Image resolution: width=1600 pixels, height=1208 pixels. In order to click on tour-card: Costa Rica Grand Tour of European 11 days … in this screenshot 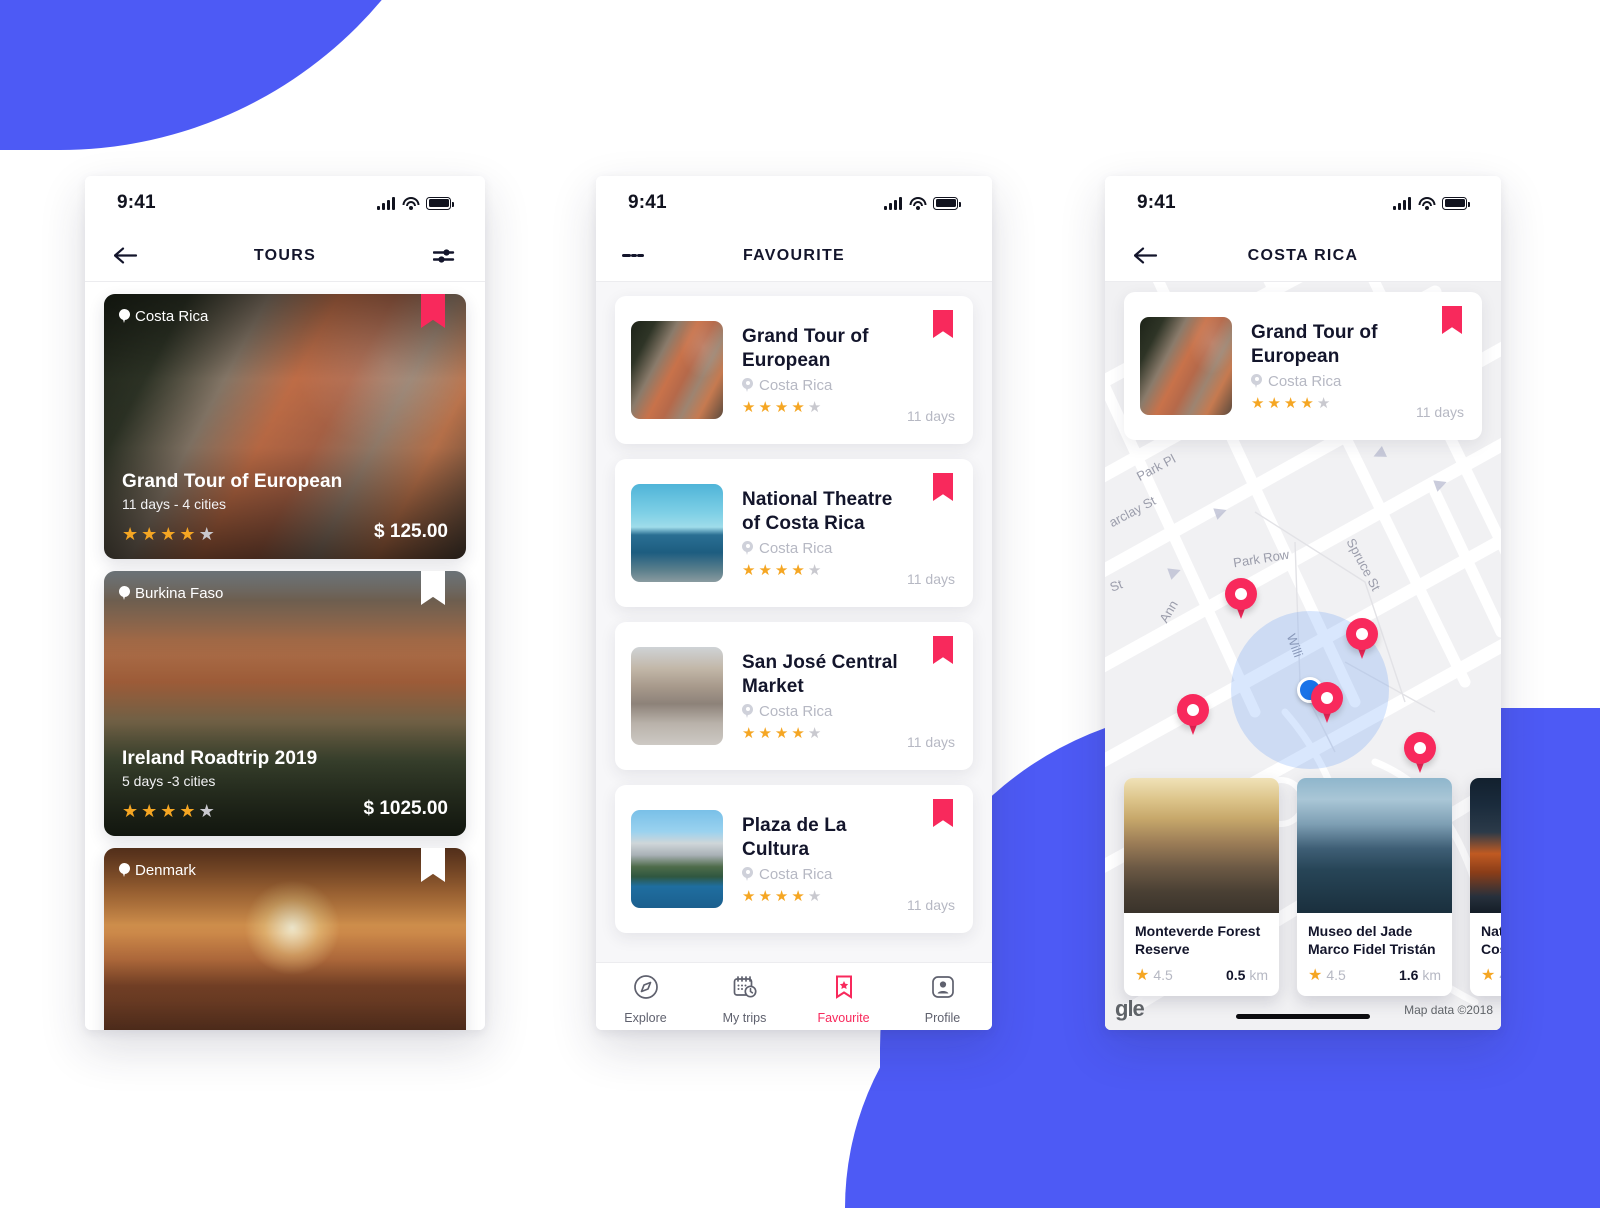, I will do `click(285, 426)`.